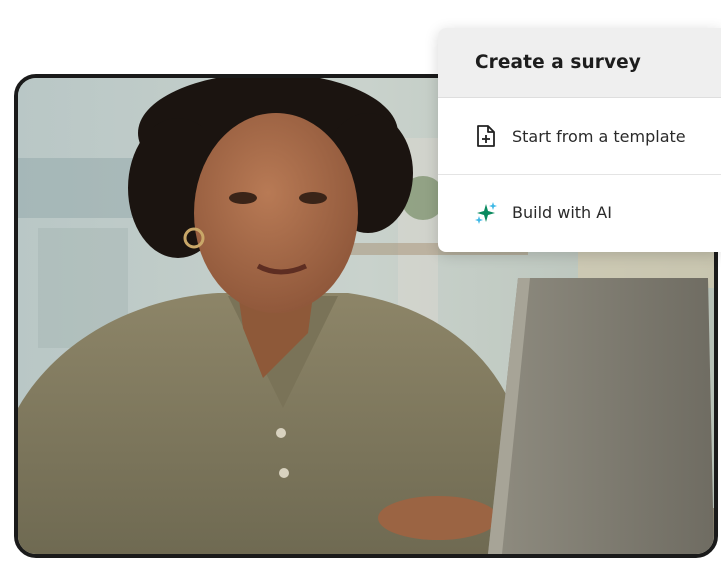 This screenshot has height=562, width=721. Describe the element at coordinates (486, 136) in the screenshot. I see `file-plus-icon` at that location.